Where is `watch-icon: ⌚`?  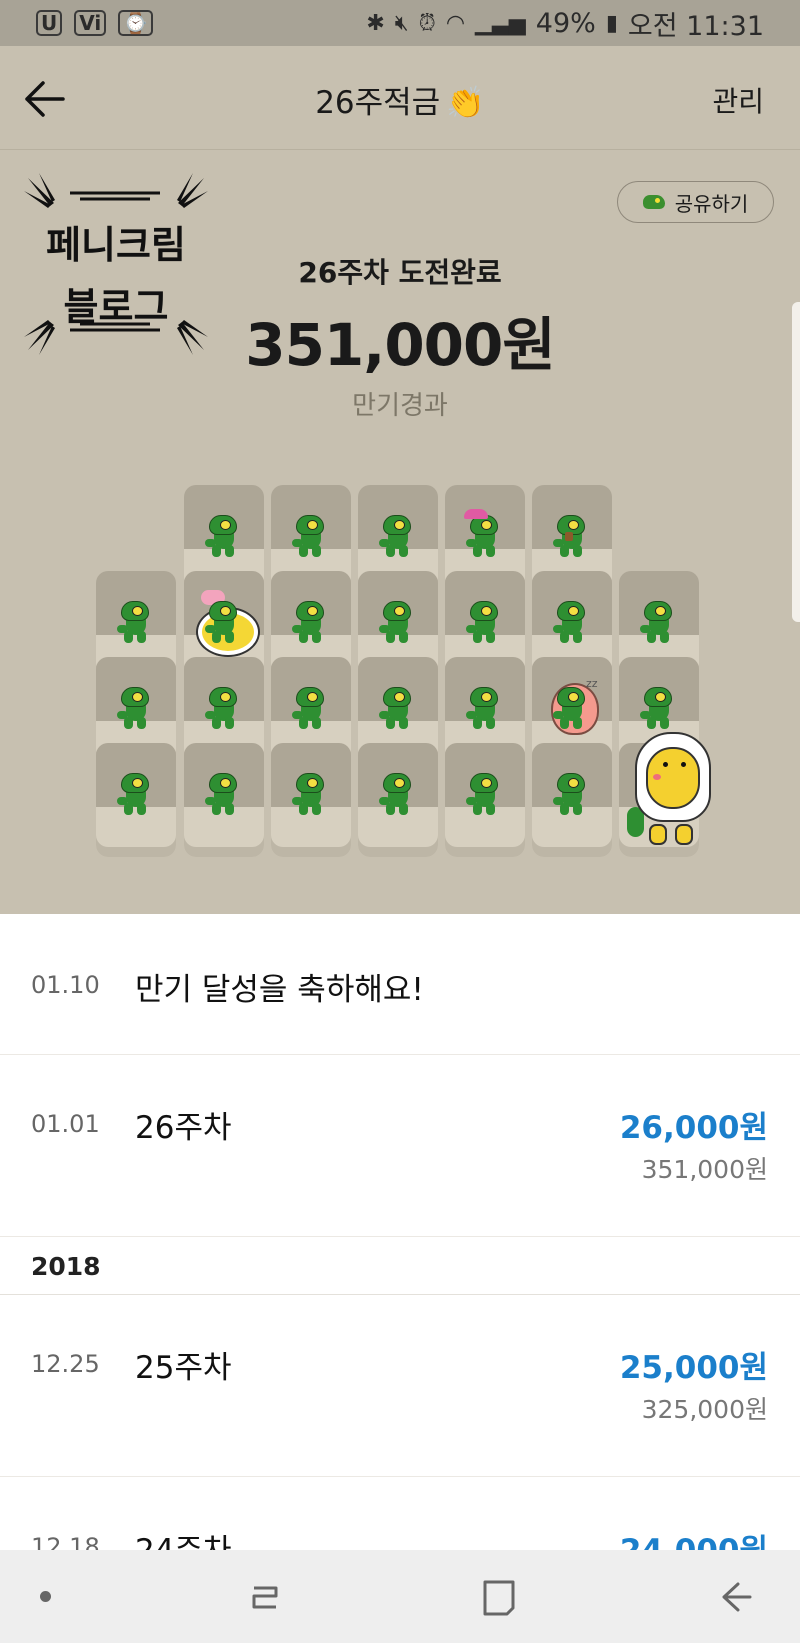 watch-icon: ⌚ is located at coordinates (136, 23).